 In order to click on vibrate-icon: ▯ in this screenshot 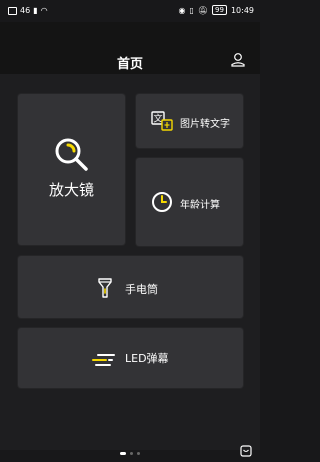, I will do `click(191, 10)`.